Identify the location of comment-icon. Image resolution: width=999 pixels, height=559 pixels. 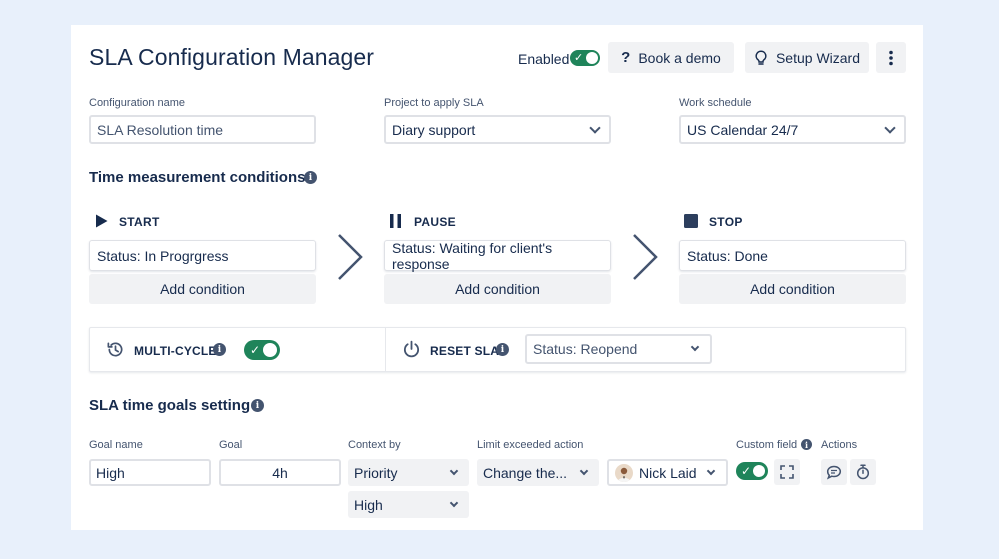
(834, 472).